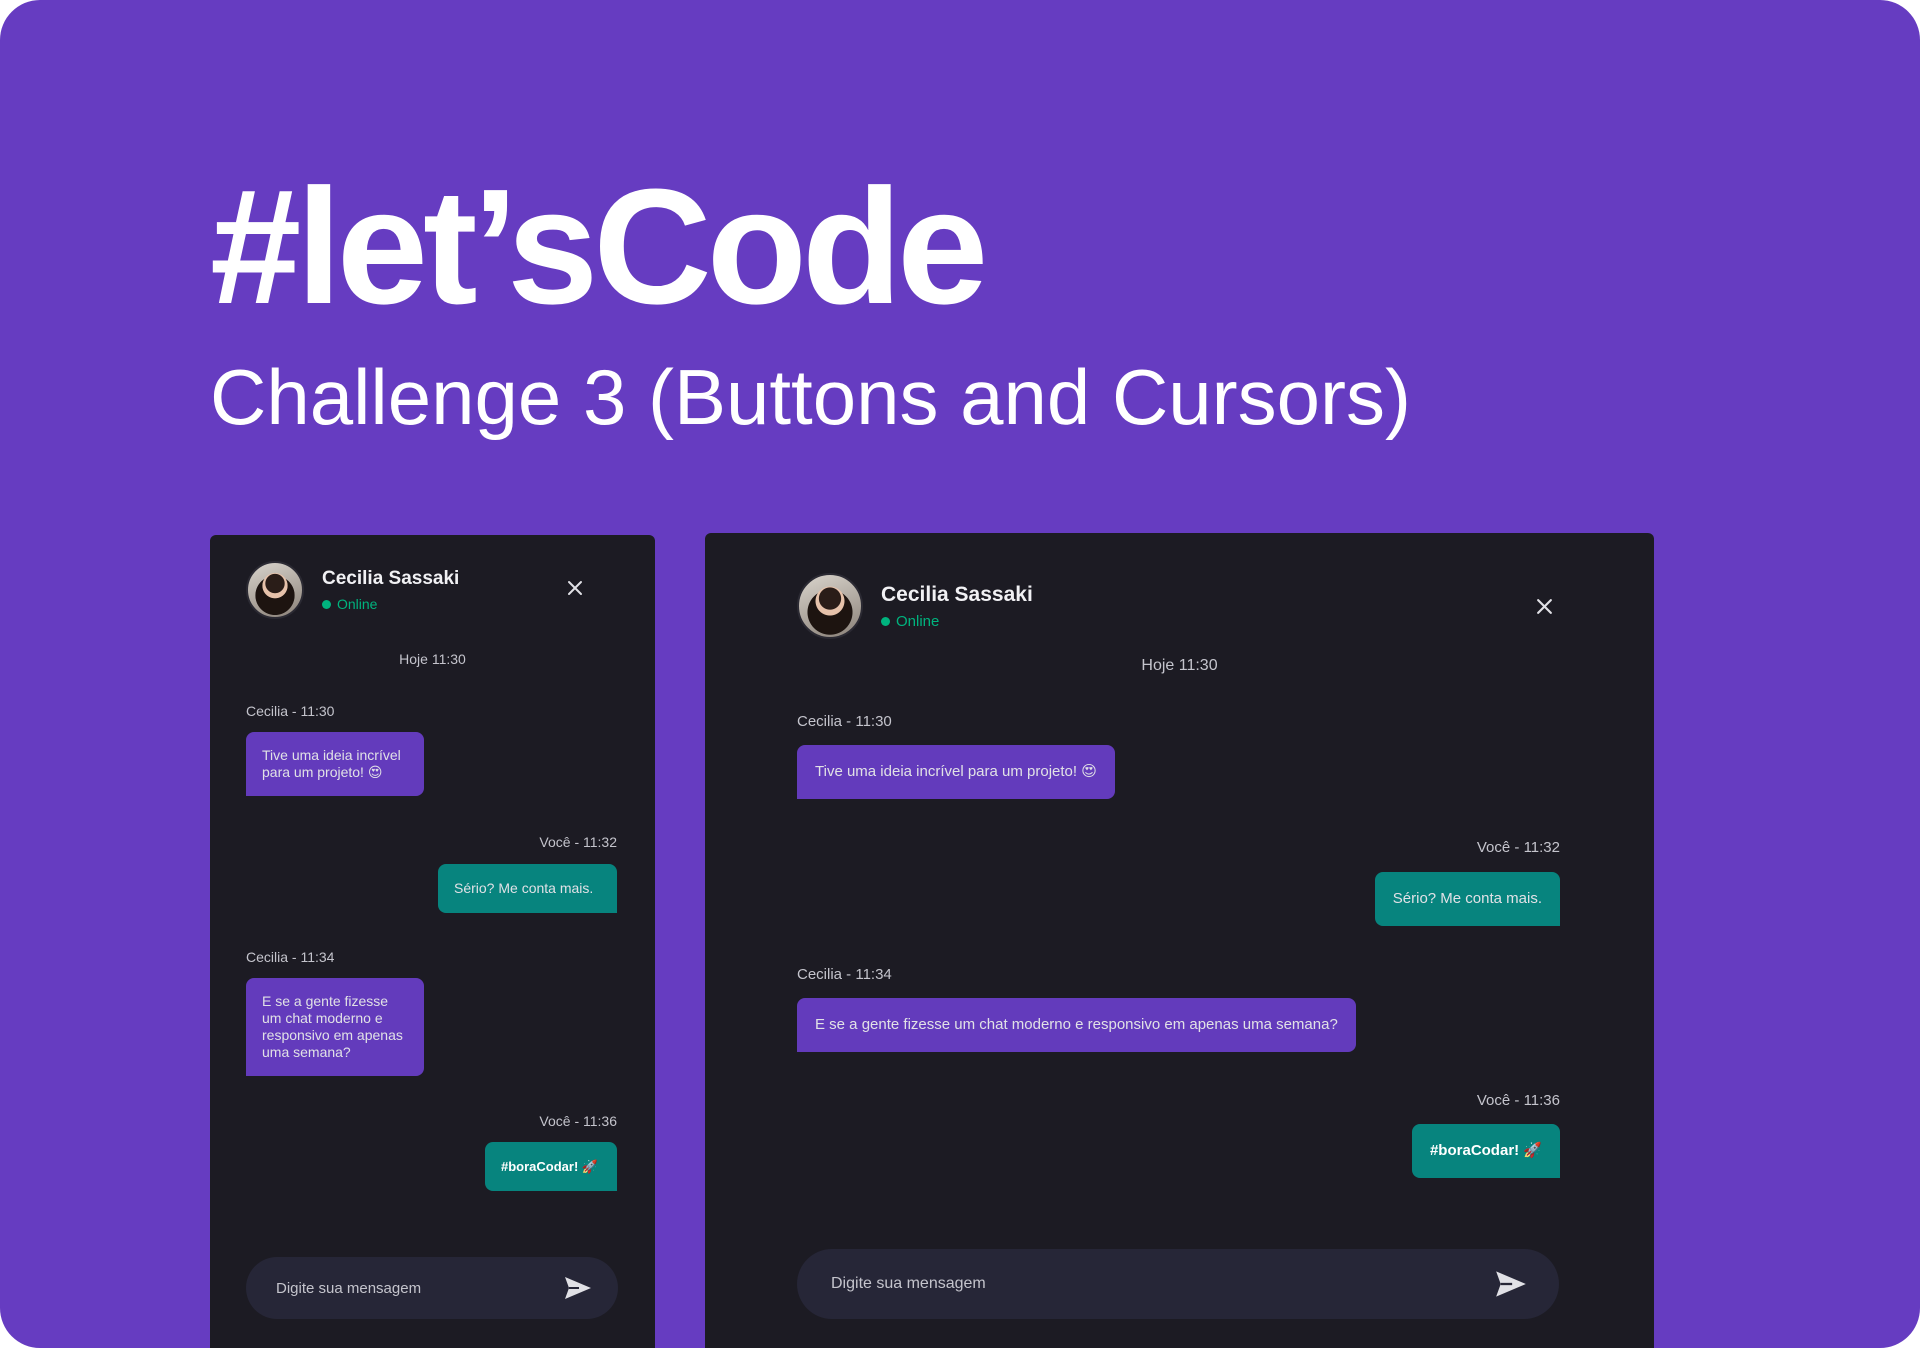 The image size is (1920, 1348). Describe the element at coordinates (599, 246) in the screenshot. I see `hero-title: #let’sCode` at that location.